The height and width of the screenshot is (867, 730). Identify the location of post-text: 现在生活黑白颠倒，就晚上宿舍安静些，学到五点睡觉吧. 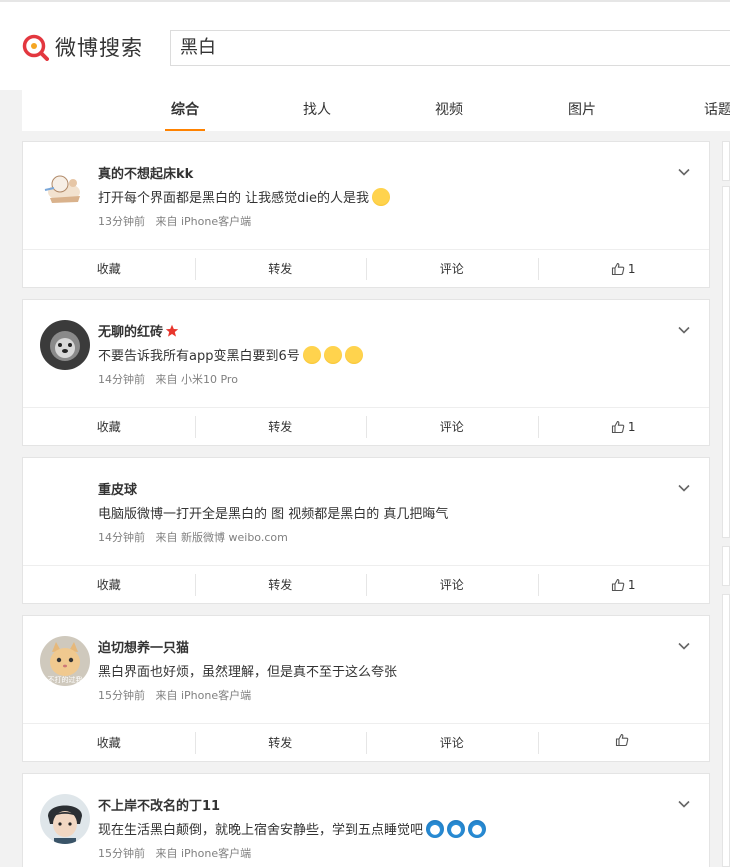
(261, 830).